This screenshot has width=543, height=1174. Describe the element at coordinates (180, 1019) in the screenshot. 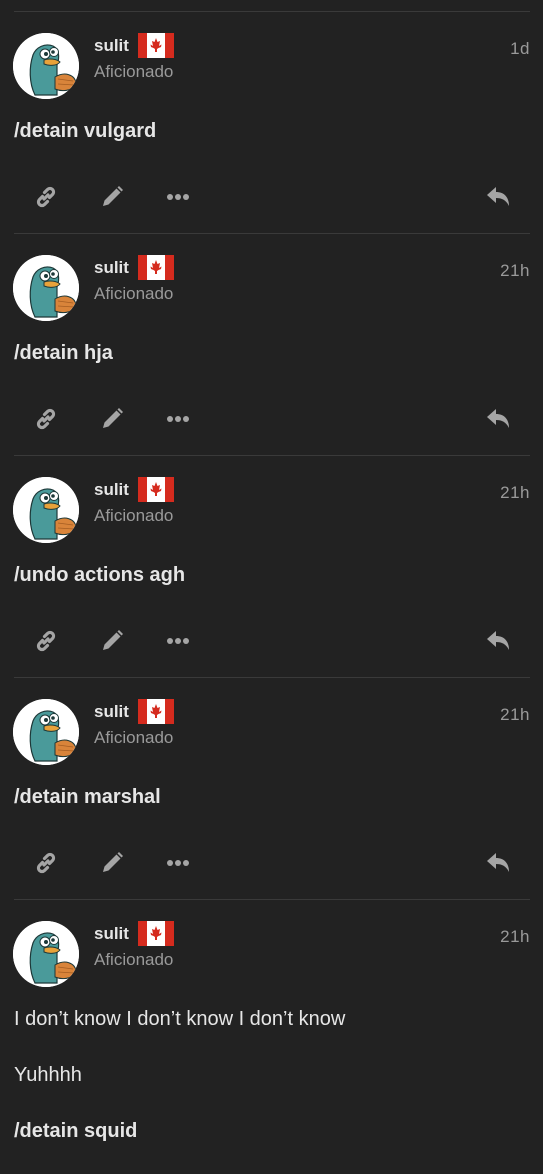

I see `post-paragraph: I don’t know I don’t know I don’t know` at that location.